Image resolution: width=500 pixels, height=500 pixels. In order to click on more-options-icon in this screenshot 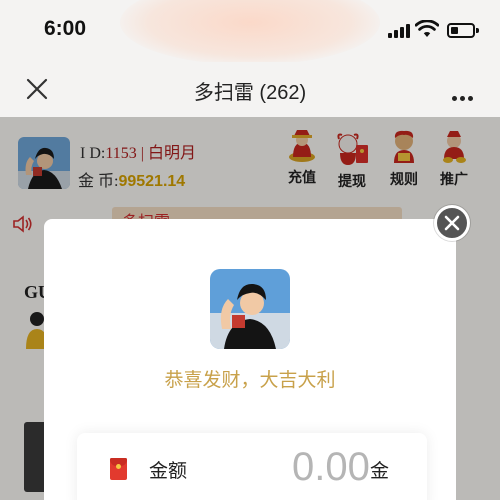, I will do `click(464, 95)`.